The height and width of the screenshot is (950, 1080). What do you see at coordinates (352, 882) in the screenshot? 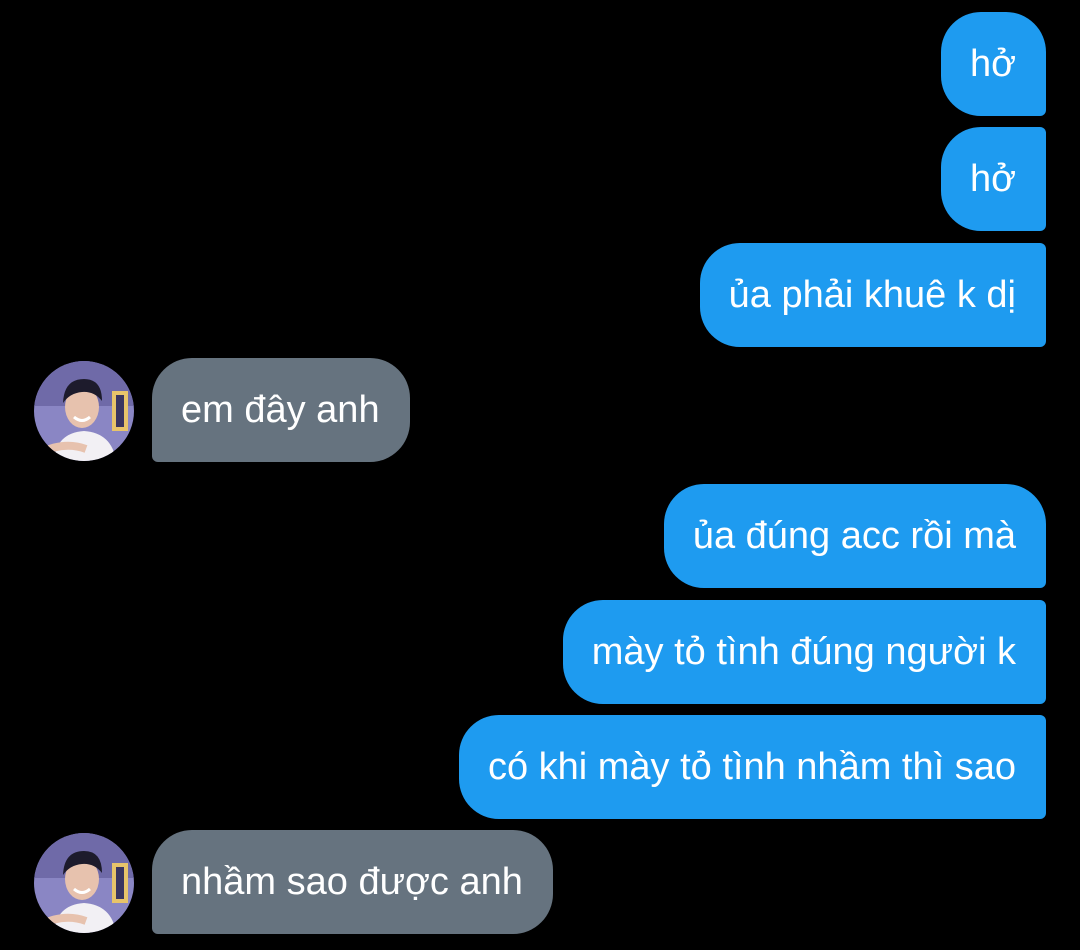
I see `incoming-message: nhầm sao được anh` at bounding box center [352, 882].